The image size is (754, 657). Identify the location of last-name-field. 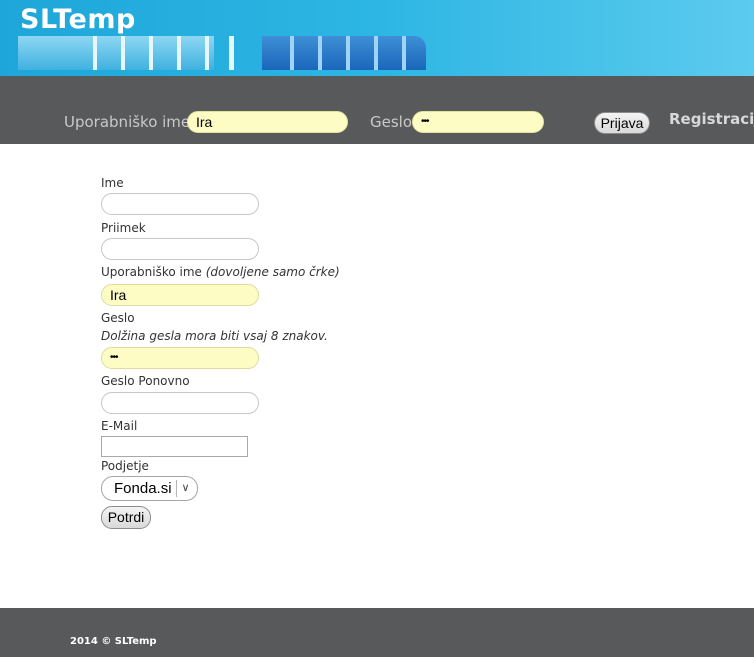
(180, 249).